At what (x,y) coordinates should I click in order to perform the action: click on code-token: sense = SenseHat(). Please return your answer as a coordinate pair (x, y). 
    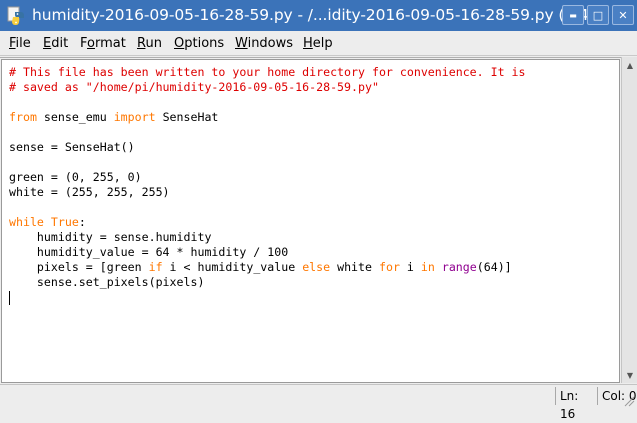
    Looking at the image, I should click on (72, 147).